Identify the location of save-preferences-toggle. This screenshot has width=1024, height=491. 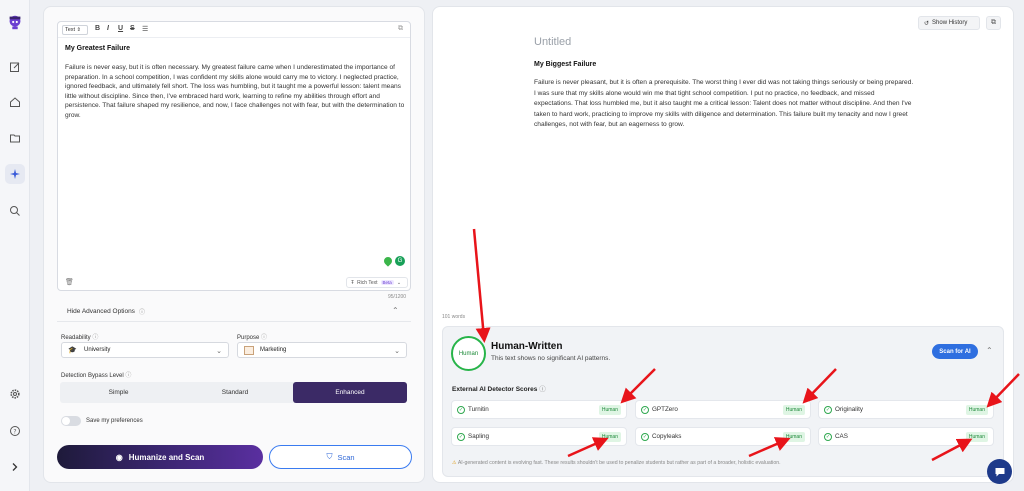
(71, 421).